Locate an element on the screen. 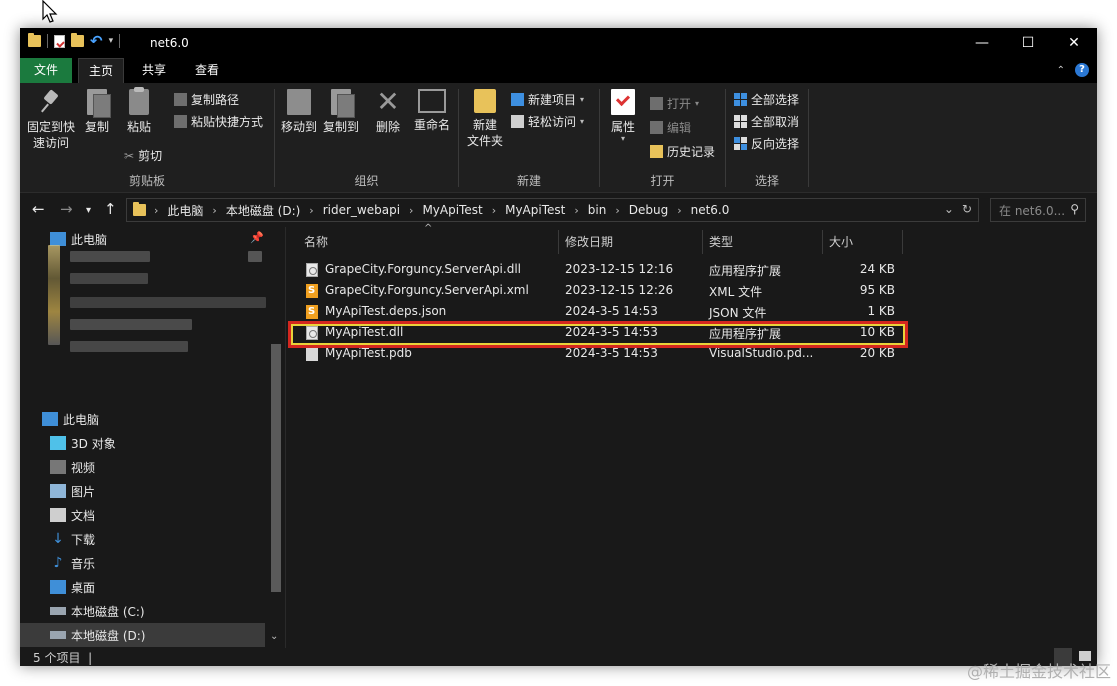 The image size is (1117, 686). recent-locations-icon: ▾ is located at coordinates (88, 211).